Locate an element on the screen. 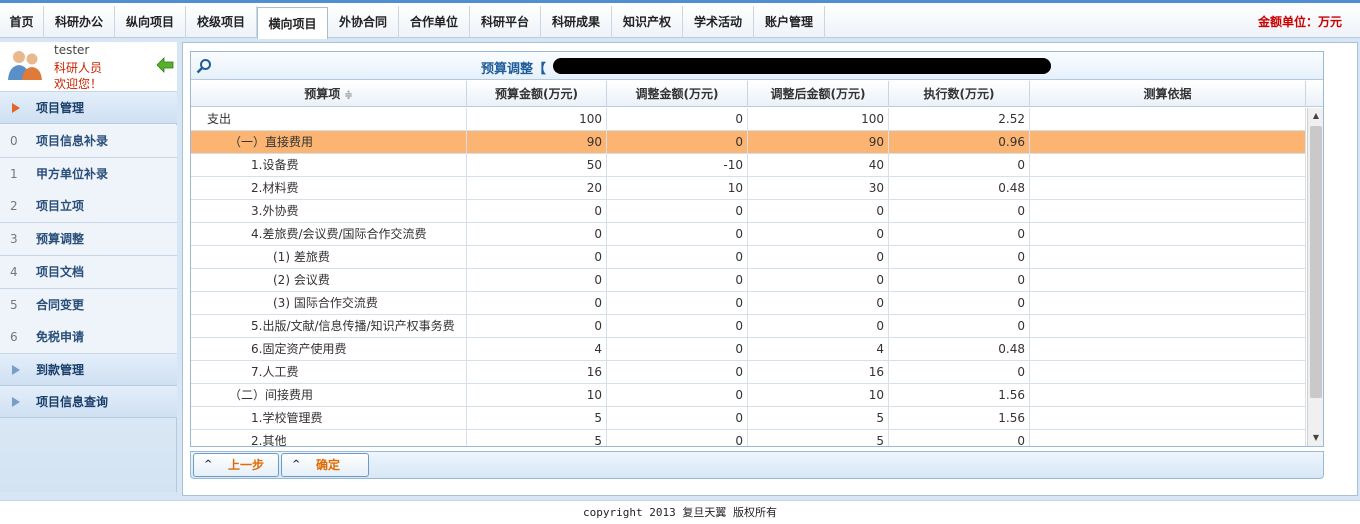  scroll-down-icon: ▼ is located at coordinates (1316, 438).